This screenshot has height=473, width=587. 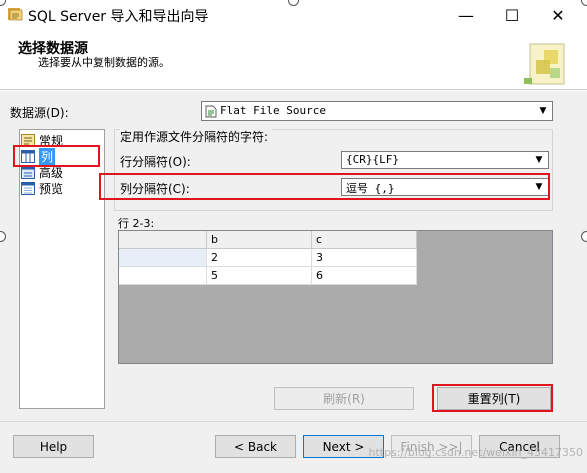 I want to click on advanced-icon, so click(x=28, y=172).